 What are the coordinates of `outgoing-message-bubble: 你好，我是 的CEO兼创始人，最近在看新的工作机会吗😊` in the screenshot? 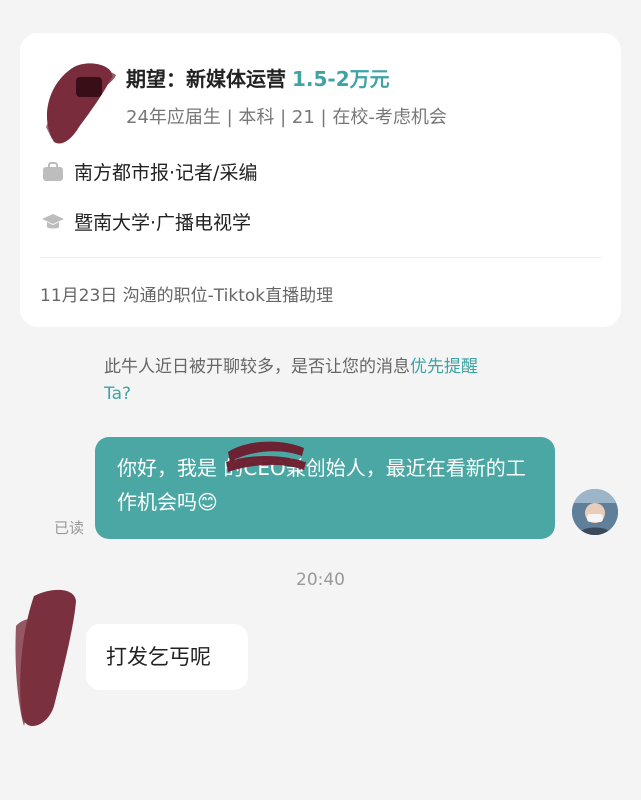 It's located at (325, 488).